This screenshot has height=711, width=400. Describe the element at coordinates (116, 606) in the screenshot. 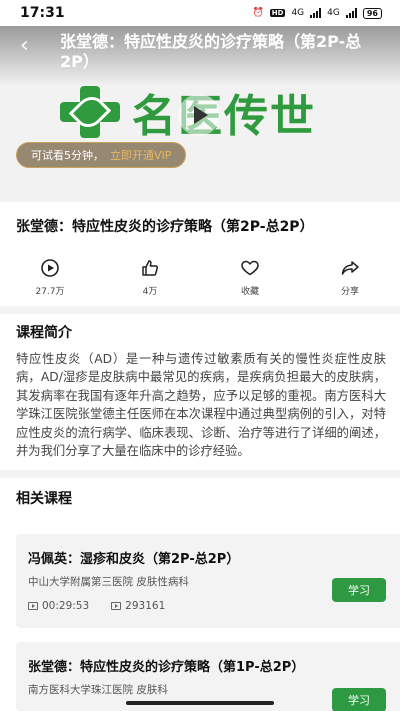

I see `play-count-icon` at that location.